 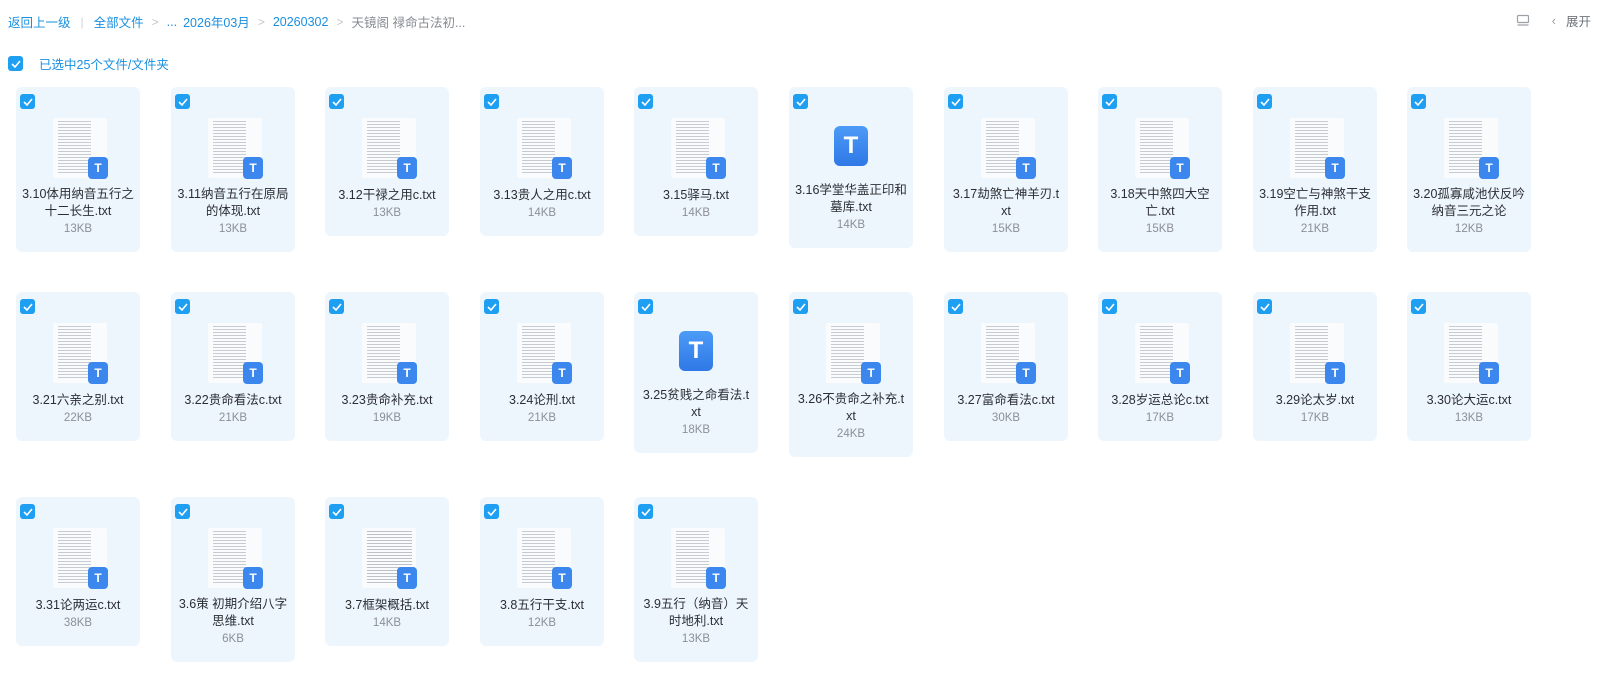 I want to click on file-card: T 3.12干禄之用c.txt 13KB, so click(x=387, y=161).